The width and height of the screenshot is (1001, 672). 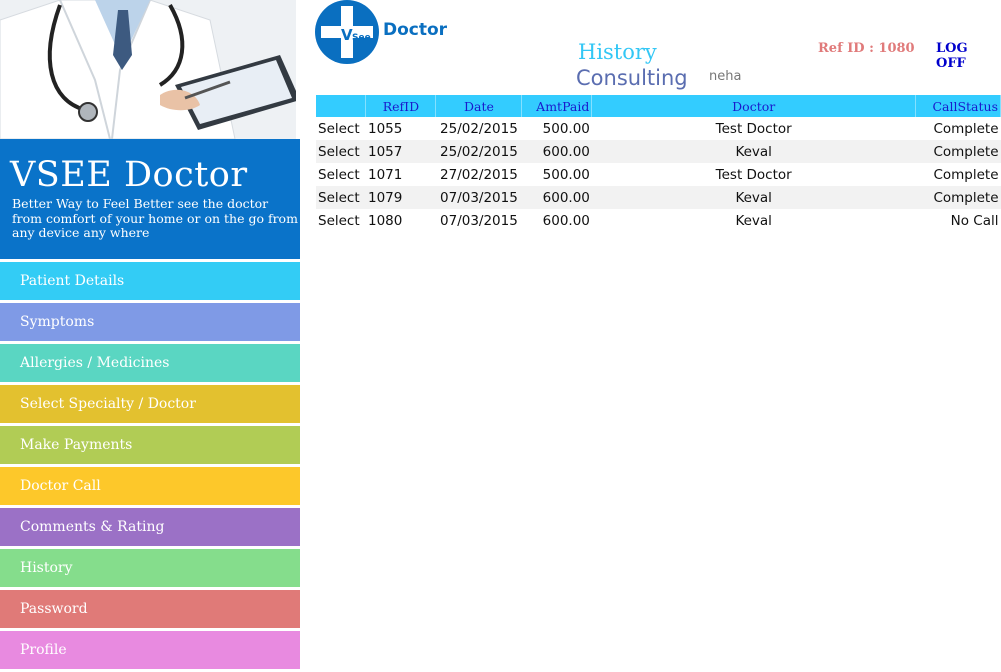 I want to click on username-label: neha, so click(x=725, y=76).